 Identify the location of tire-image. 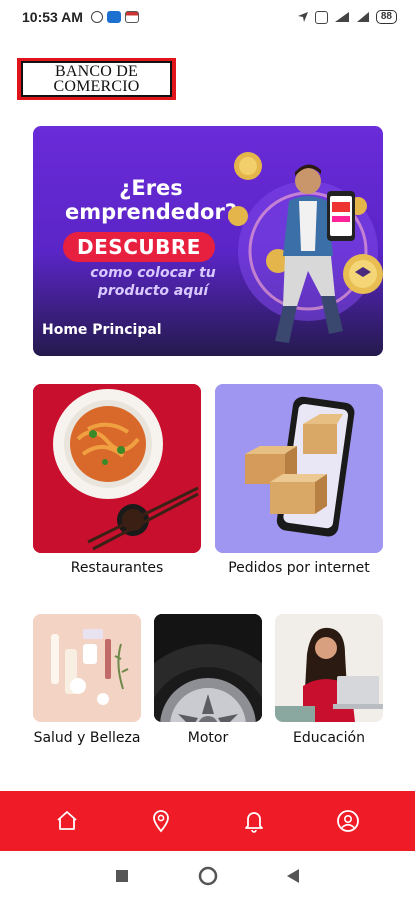
(208, 668).